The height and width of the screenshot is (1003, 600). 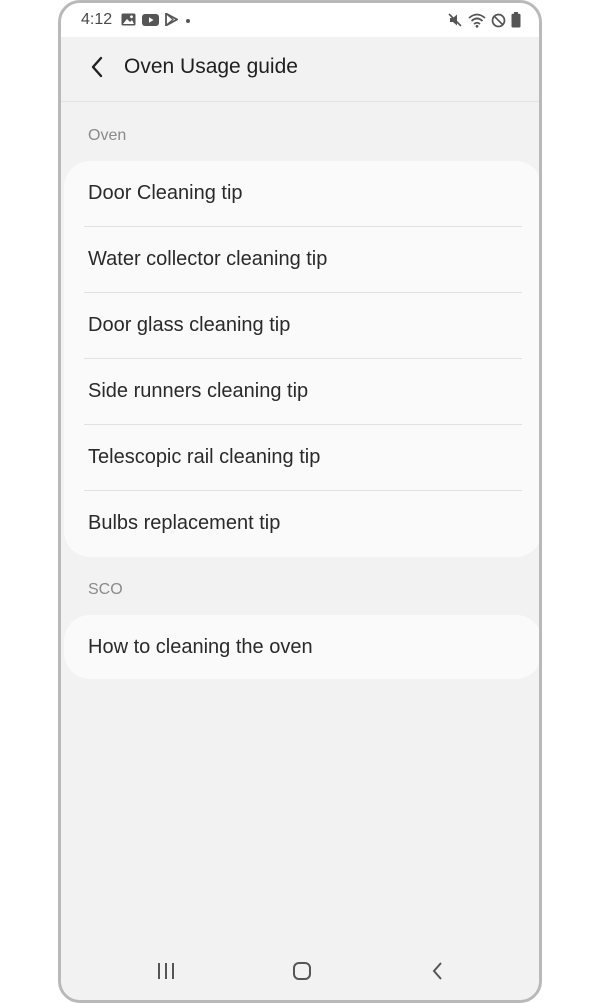 I want to click on home-icon, so click(x=302, y=973).